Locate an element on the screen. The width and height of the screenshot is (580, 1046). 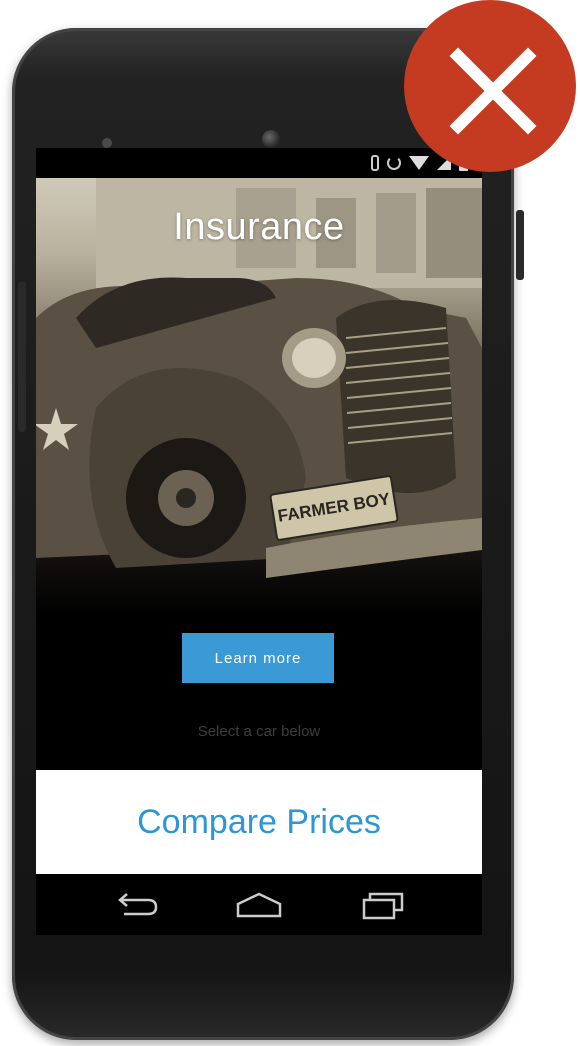
recents-button is located at coordinates (383, 905).